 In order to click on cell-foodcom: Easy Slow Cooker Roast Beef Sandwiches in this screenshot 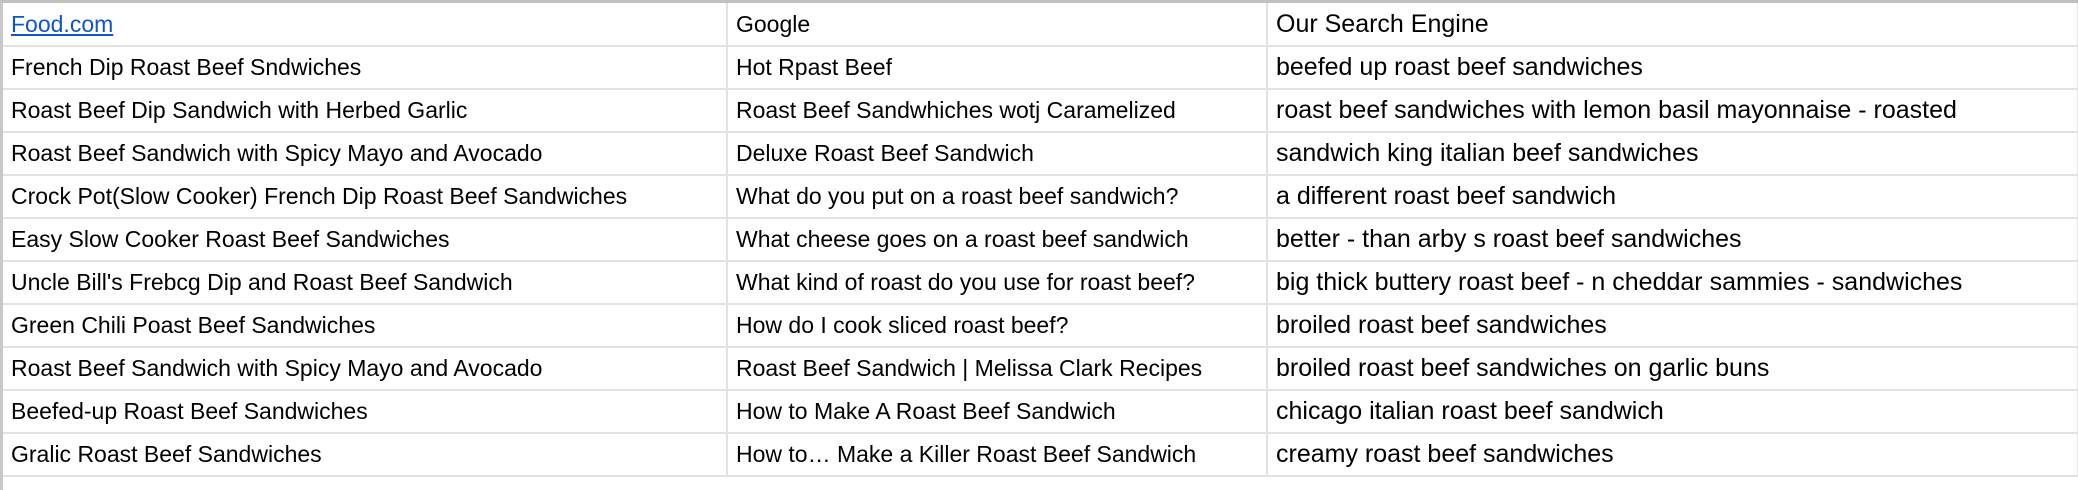, I will do `click(365, 240)`.